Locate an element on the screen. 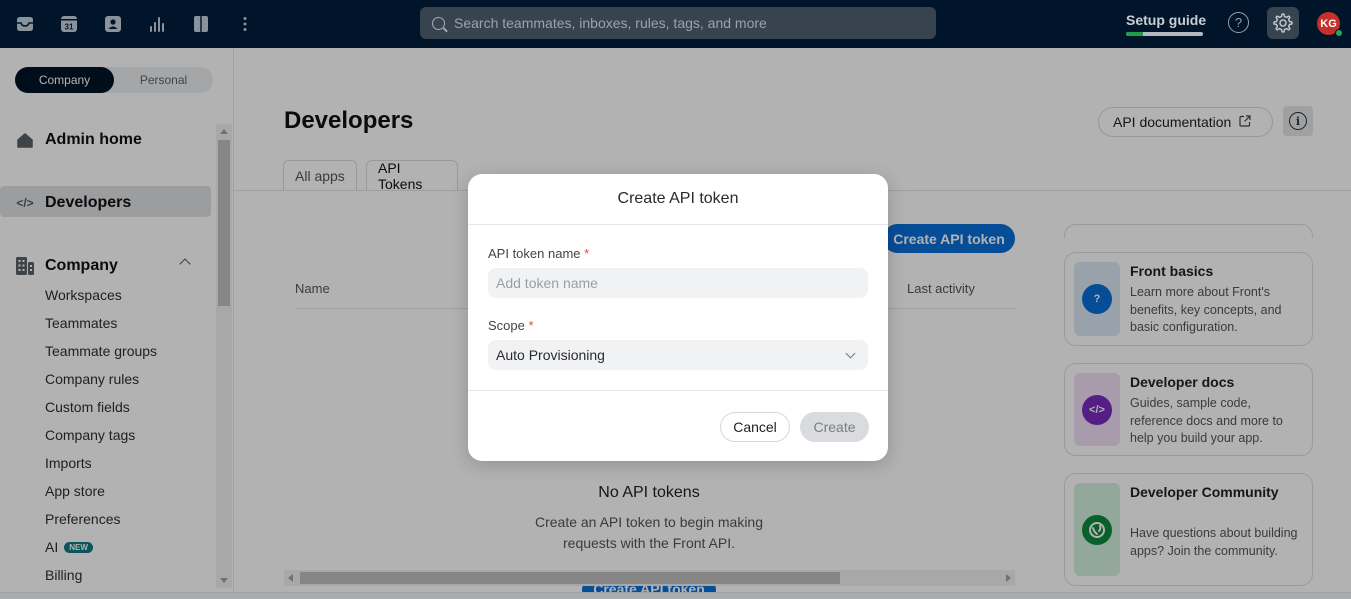 Image resolution: width=1351 pixels, height=599 pixels. online-status-dot is located at coordinates (1339, 33).